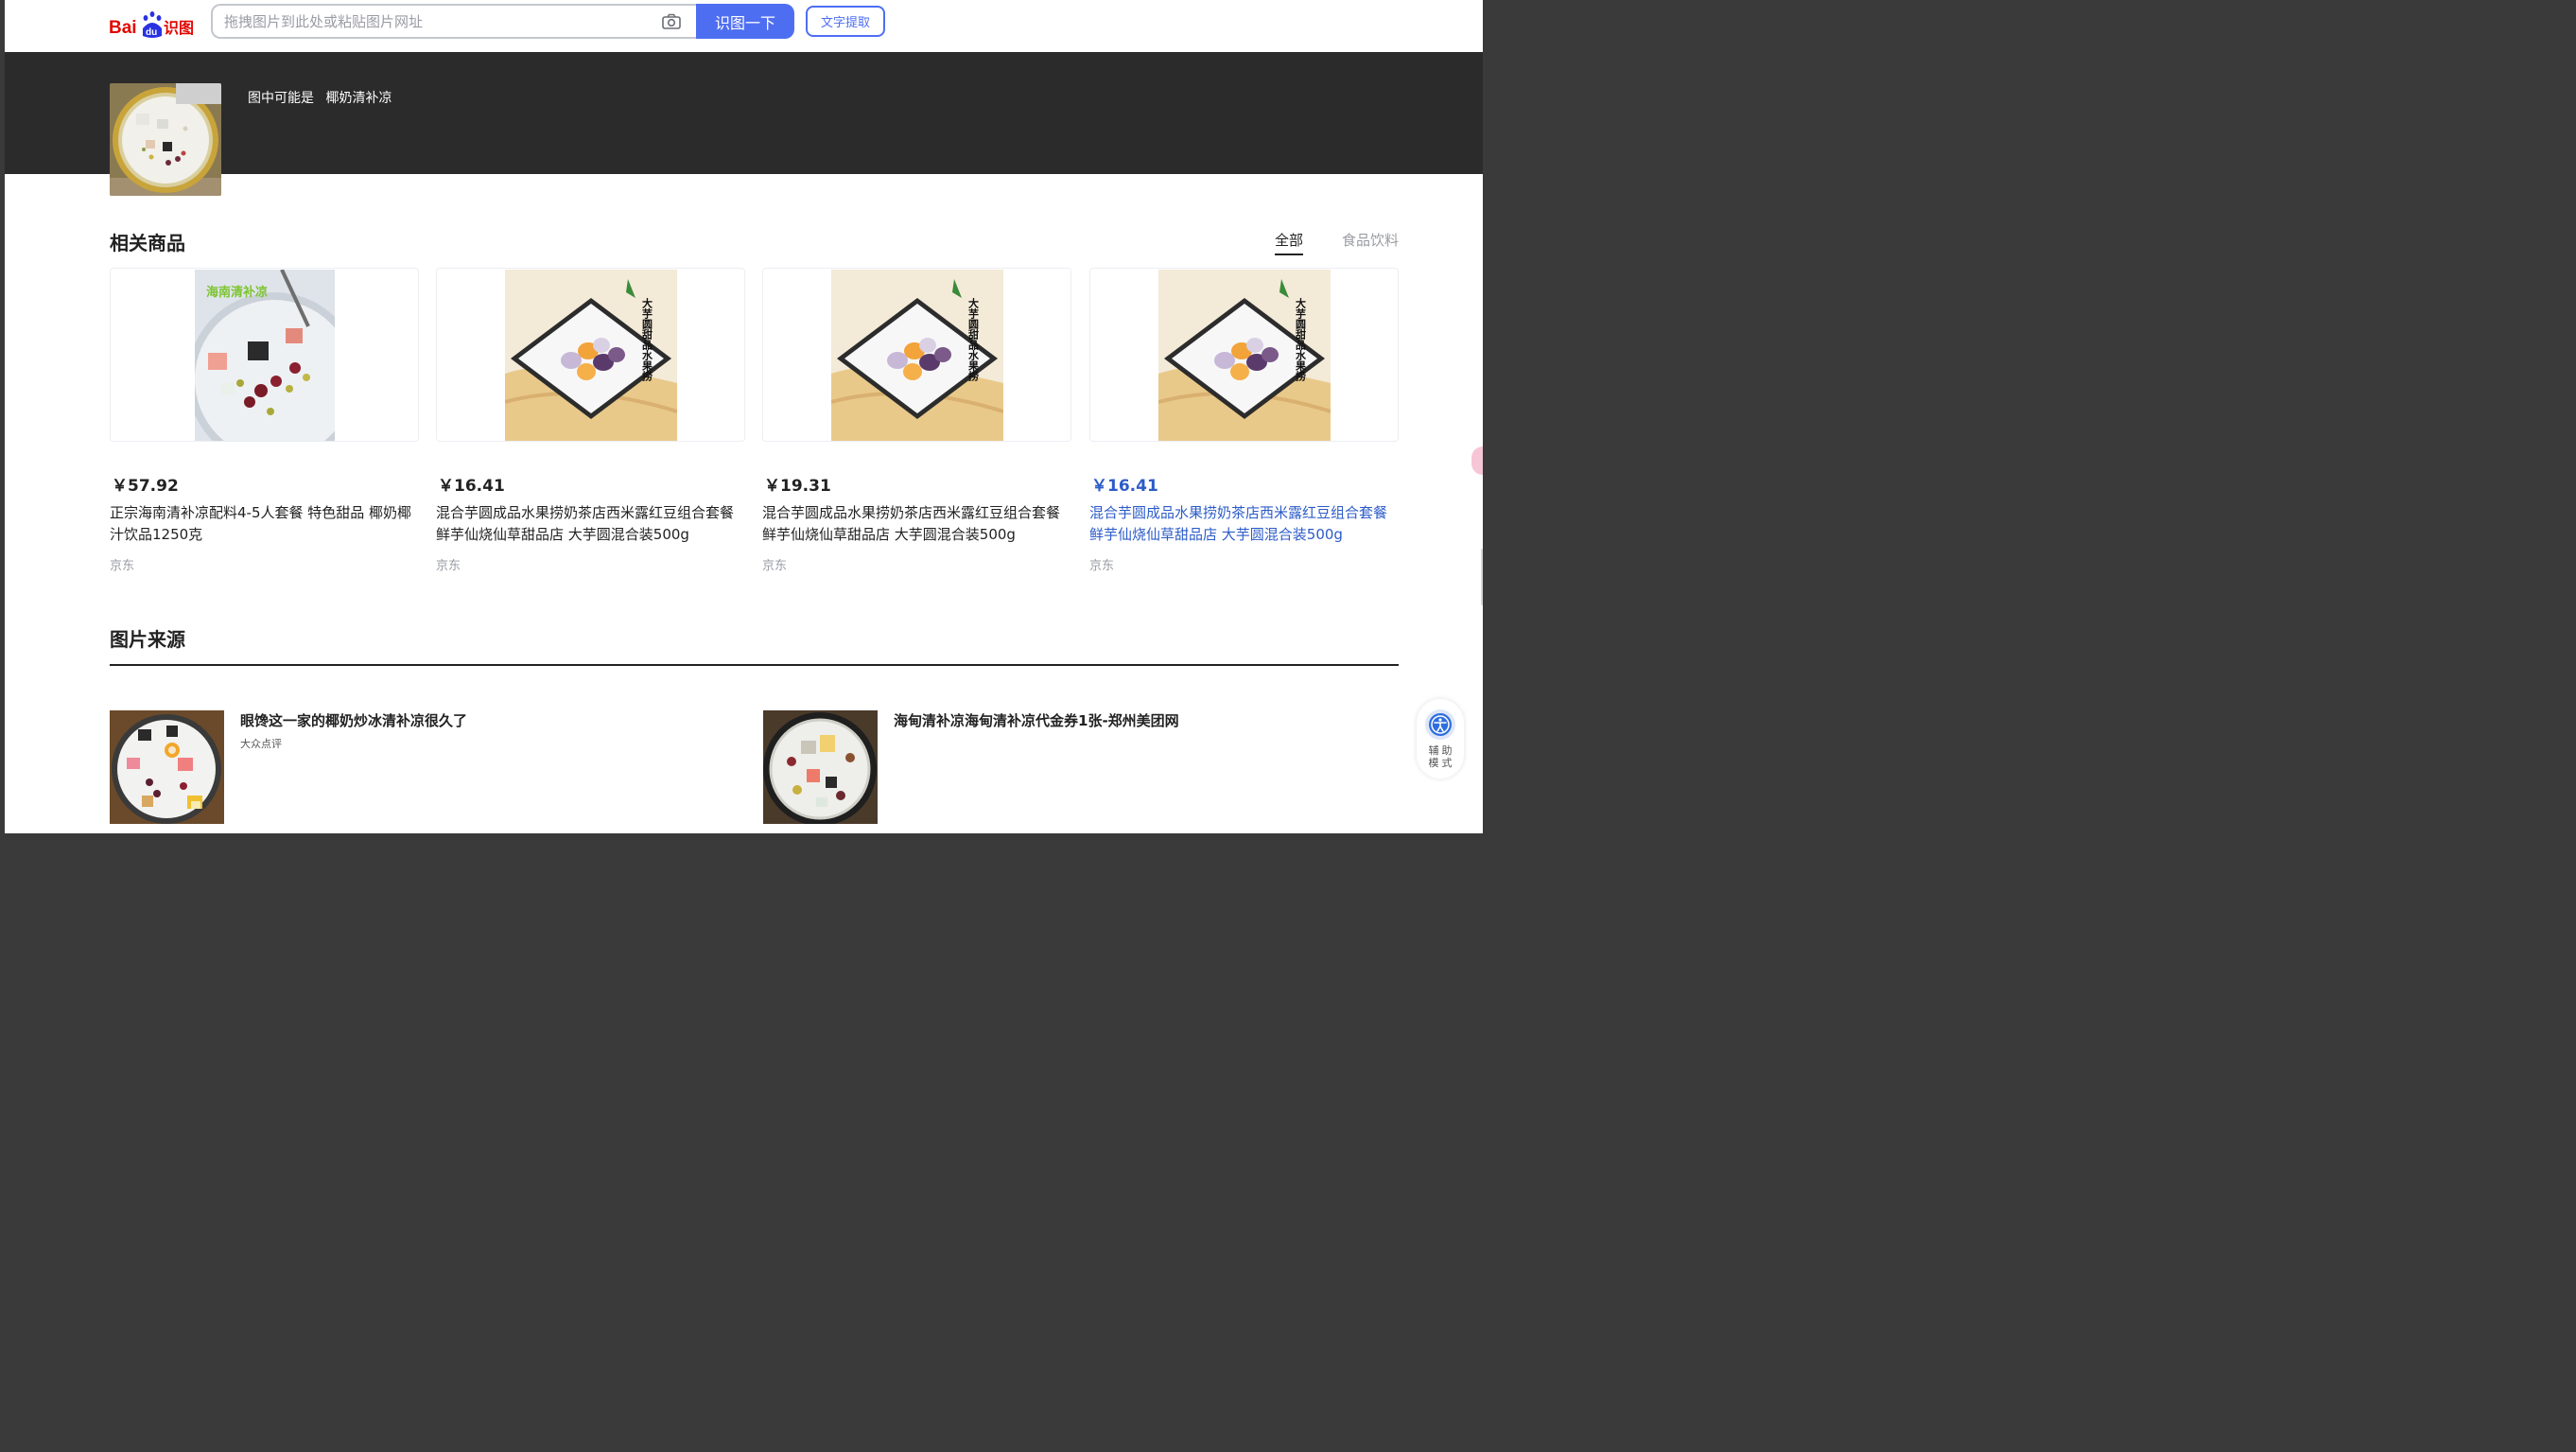  Describe the element at coordinates (745, 21) in the screenshot. I see `search-button: 识图一下` at that location.